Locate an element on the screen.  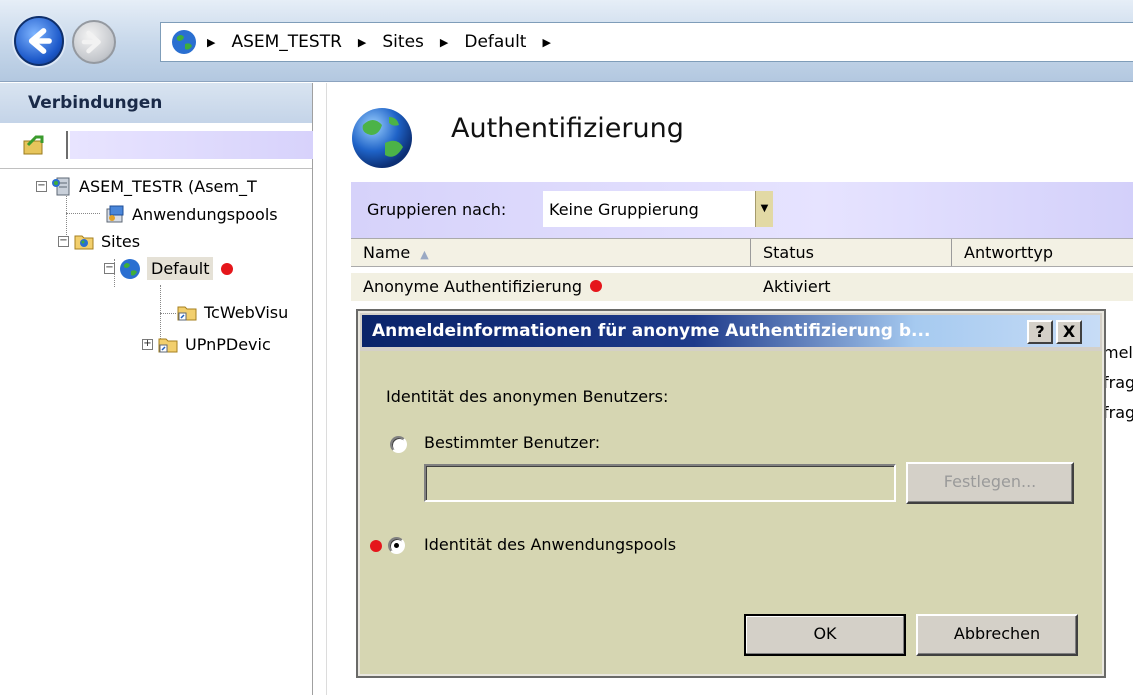
toolbar-separator is located at coordinates (67, 145).